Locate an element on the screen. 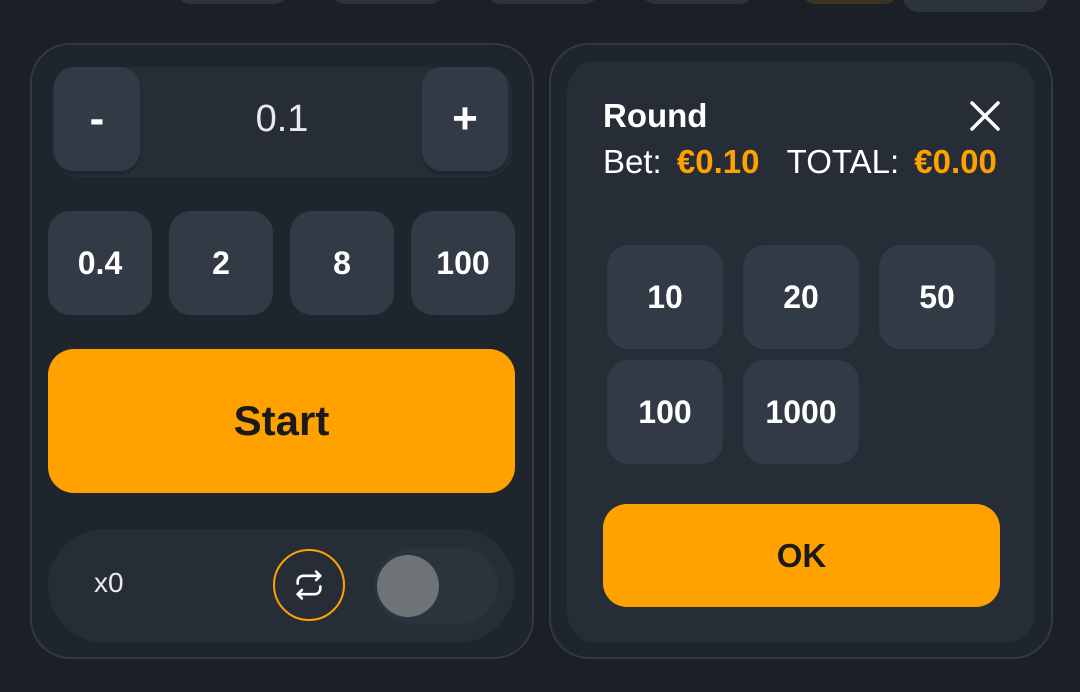  preset-button: 0.4 is located at coordinates (100, 263).